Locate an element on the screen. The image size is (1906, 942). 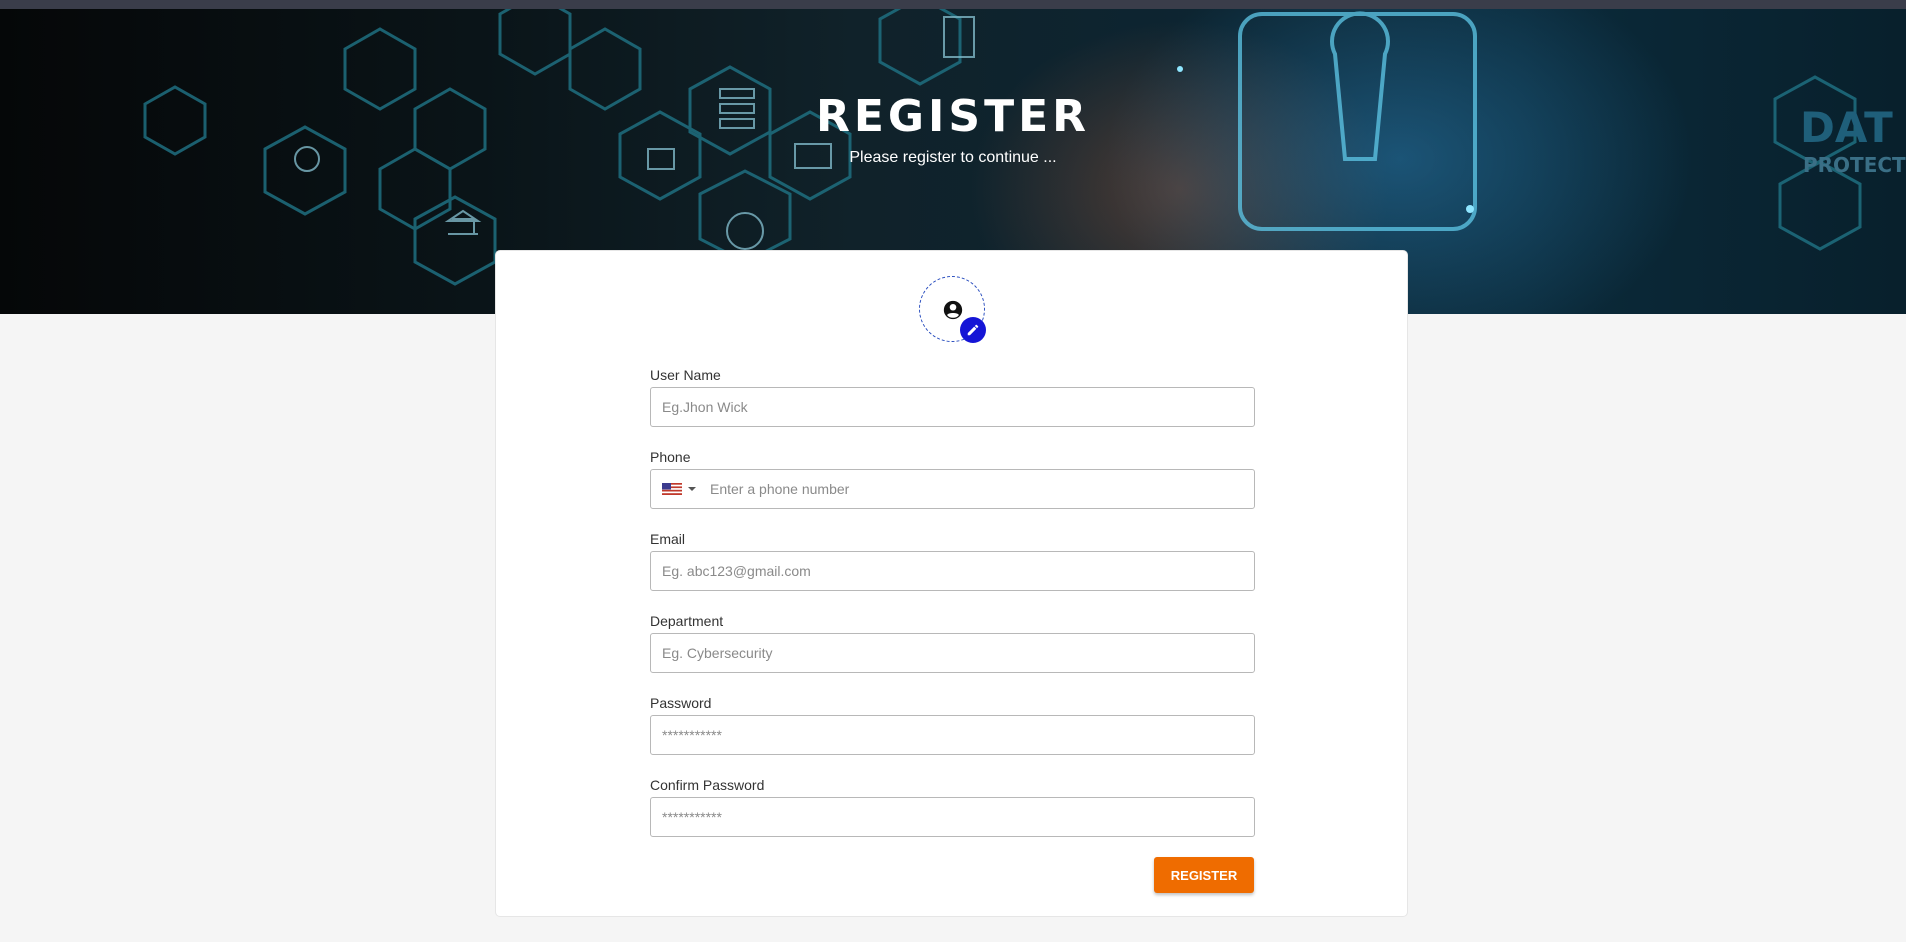
confirm-password-field-group: Confirm Password is located at coordinates (952, 807).